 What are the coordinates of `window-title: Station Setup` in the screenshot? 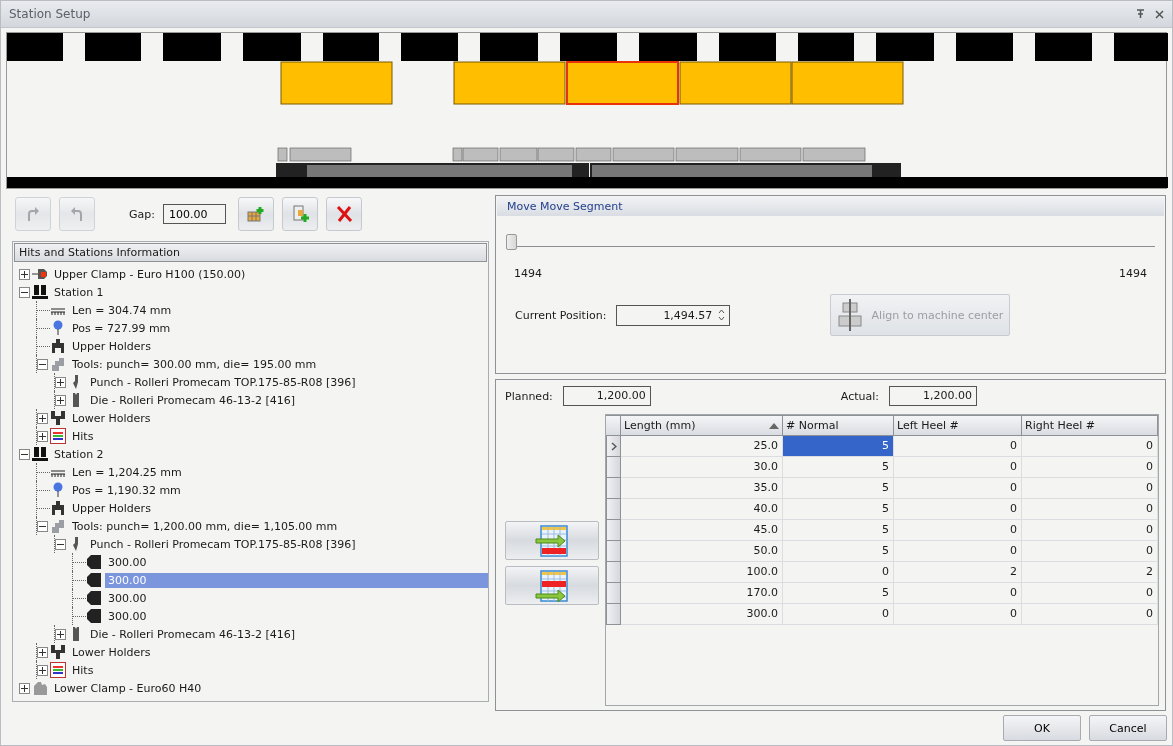 It's located at (50, 14).